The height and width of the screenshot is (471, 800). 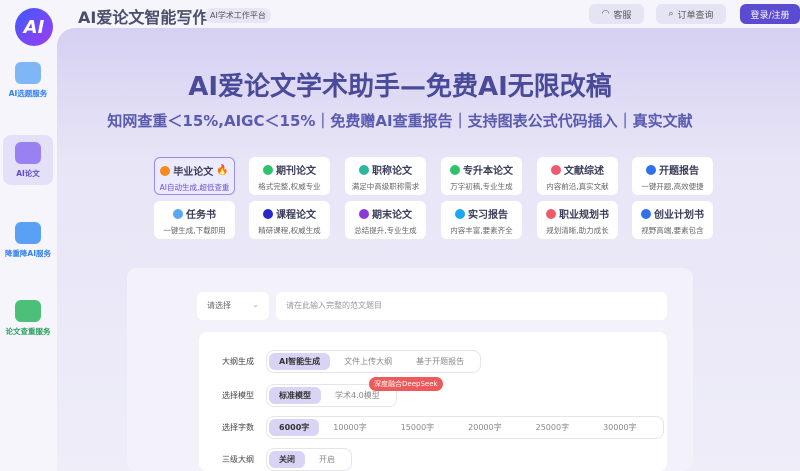 What do you see at coordinates (584, 215) in the screenshot?
I see `card-title: 职业规划书` at bounding box center [584, 215].